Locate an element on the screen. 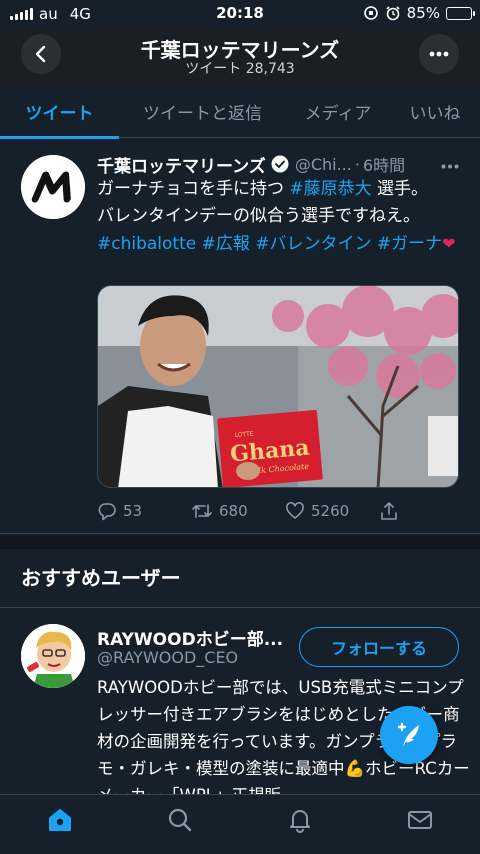 The height and width of the screenshot is (854, 480). profile-tabs: ツイート ツイートと返信 メディア いいね is located at coordinates (240, 111).